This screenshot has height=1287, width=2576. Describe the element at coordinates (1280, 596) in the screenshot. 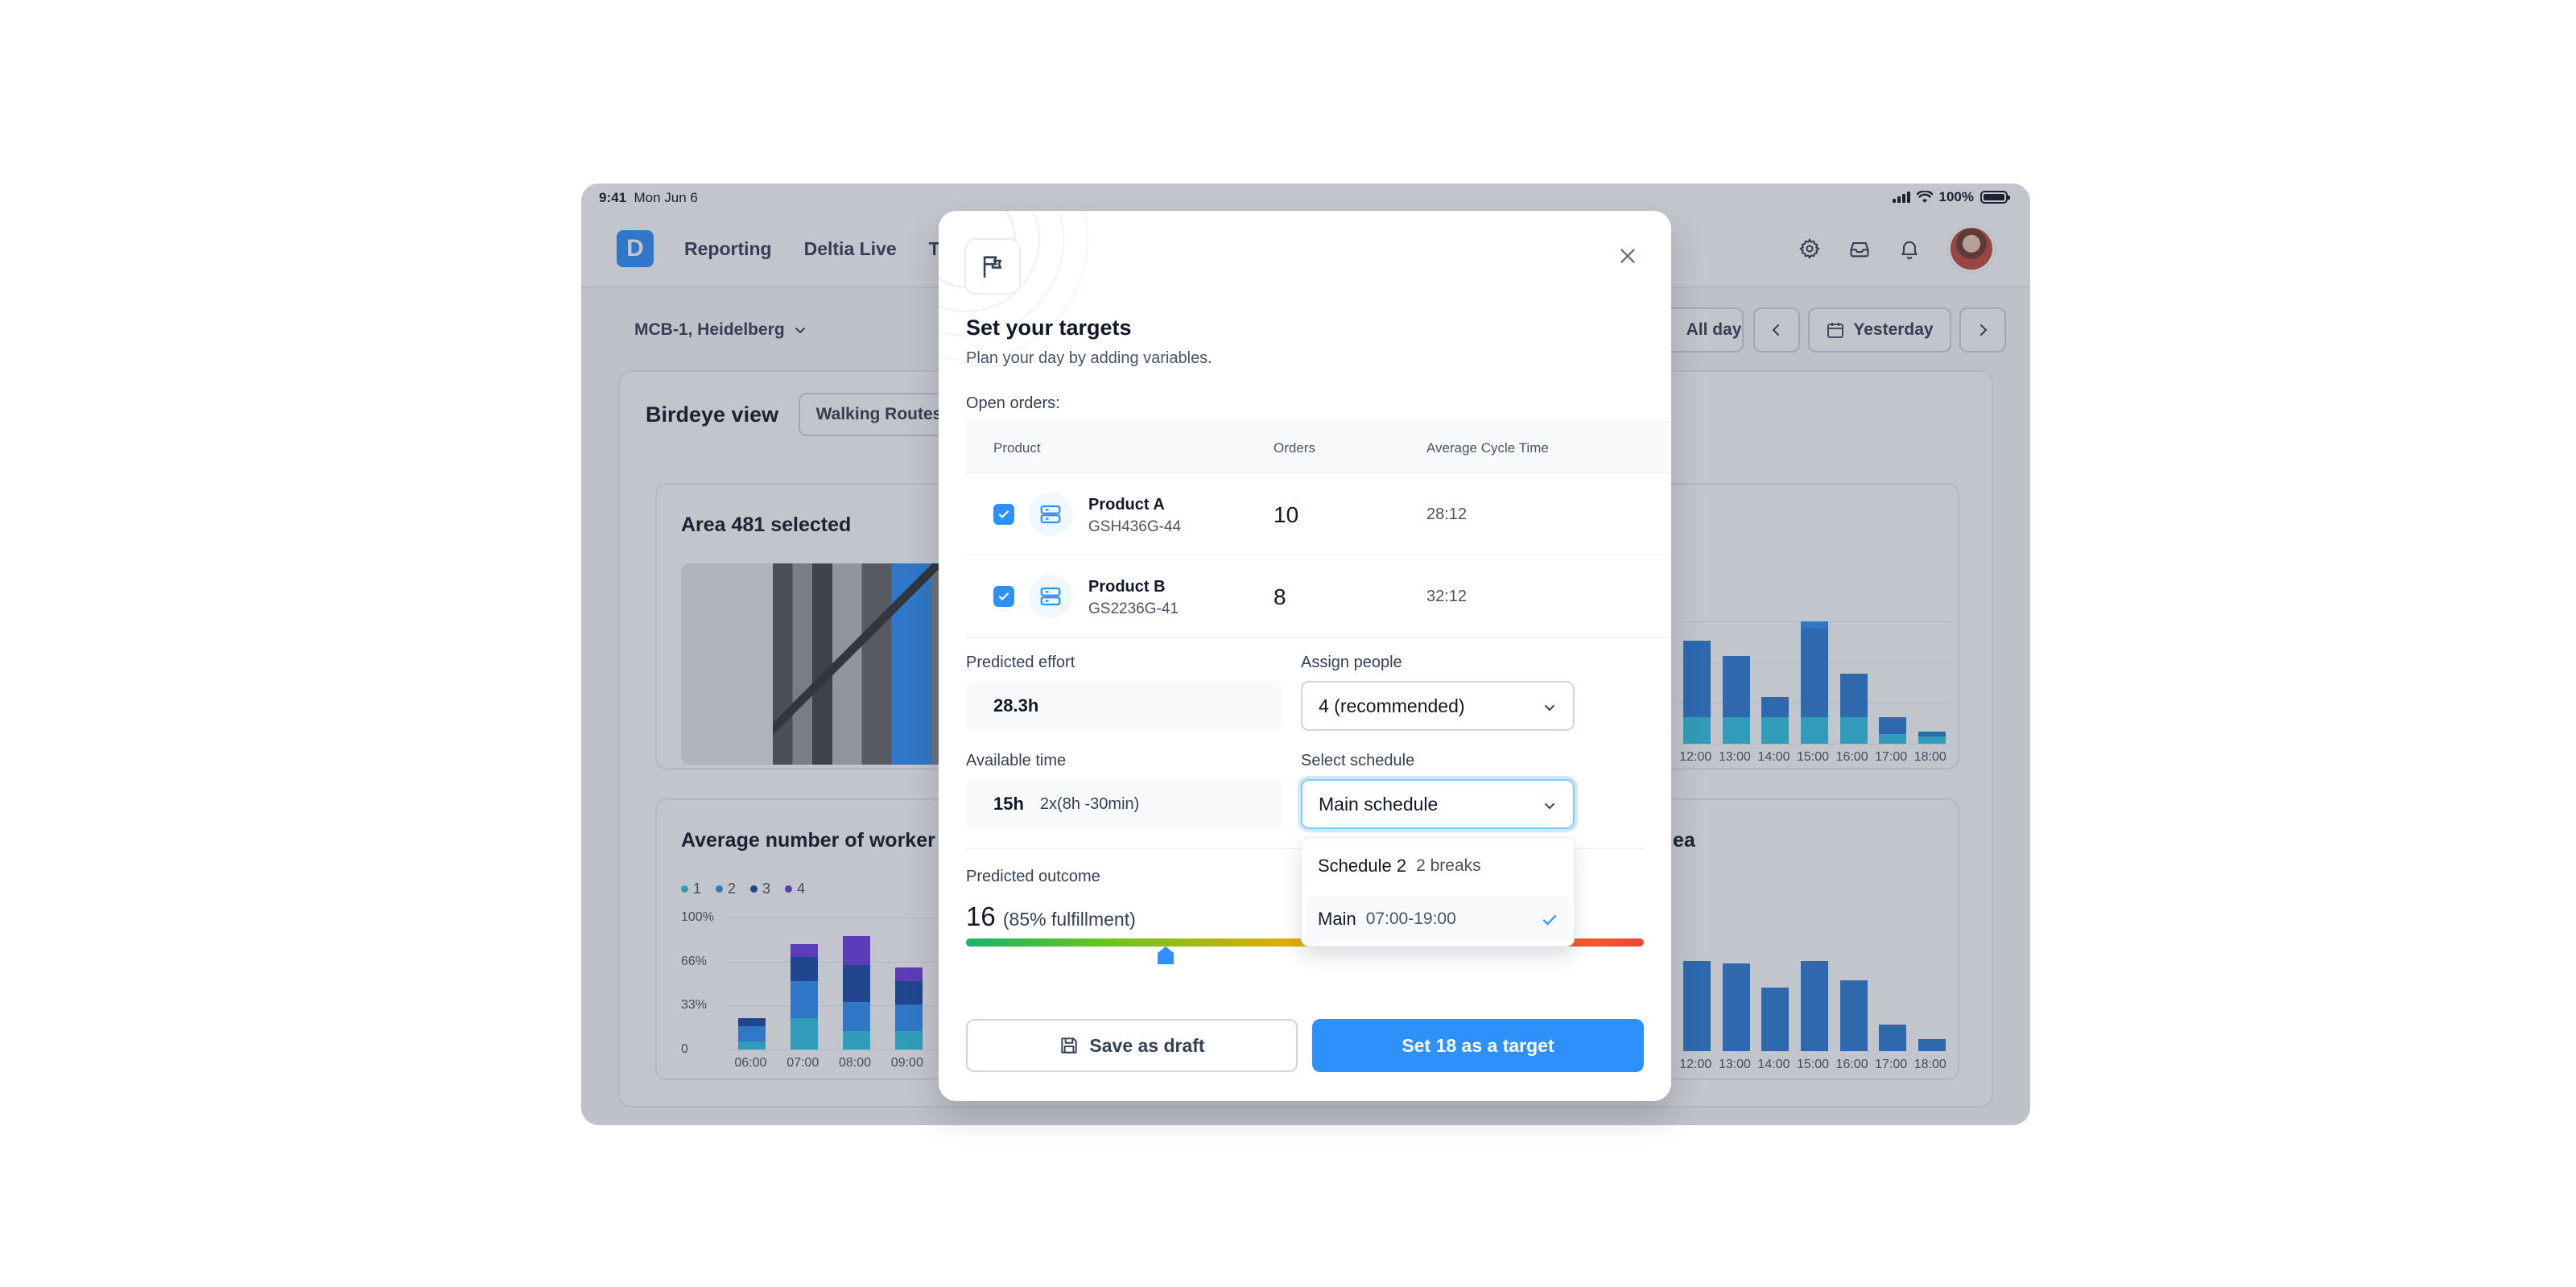

I see `product-orders: 8` at that location.